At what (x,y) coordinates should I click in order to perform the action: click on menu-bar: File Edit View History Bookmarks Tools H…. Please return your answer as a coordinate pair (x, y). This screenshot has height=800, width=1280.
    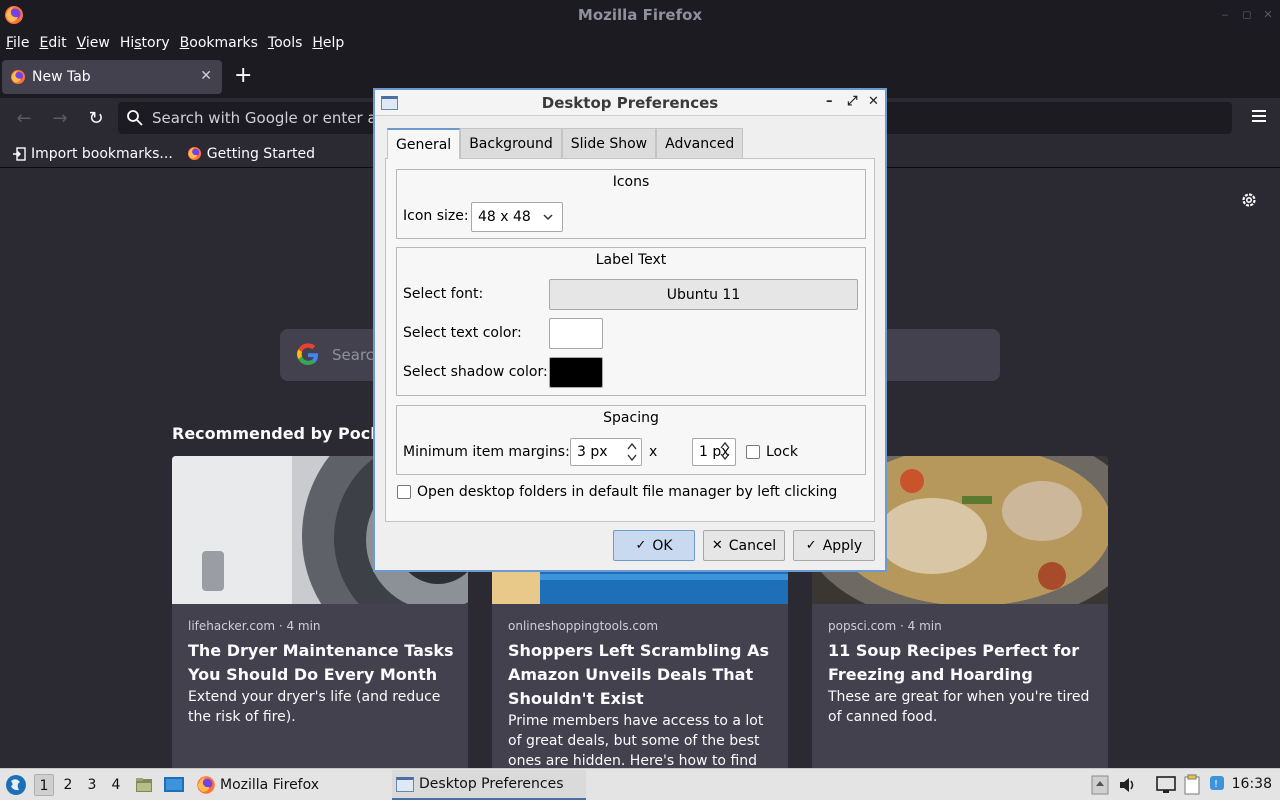
    Looking at the image, I should click on (640, 43).